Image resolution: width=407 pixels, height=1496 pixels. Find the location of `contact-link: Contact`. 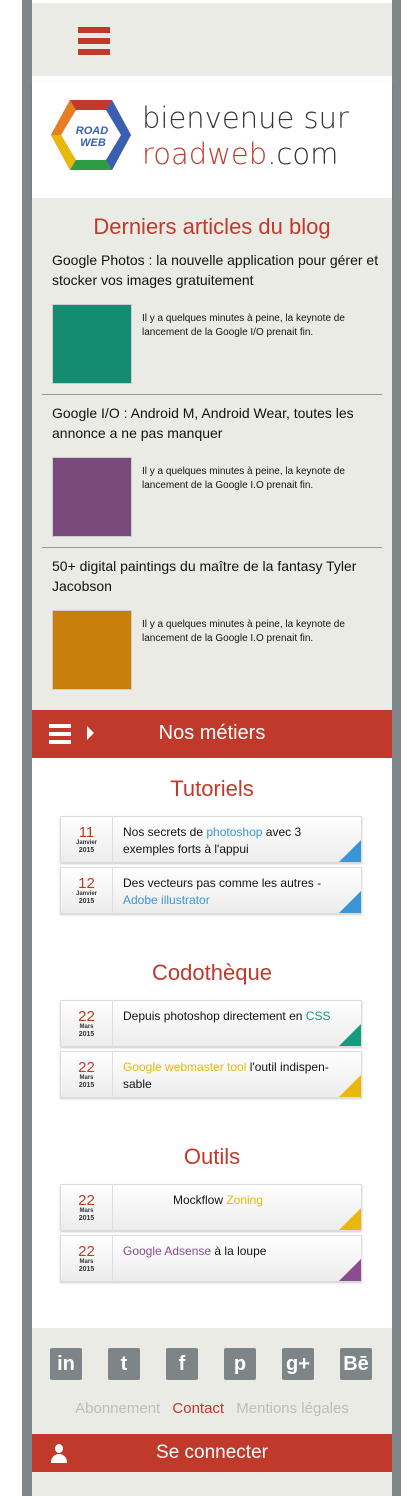

contact-link: Contact is located at coordinates (198, 1408).